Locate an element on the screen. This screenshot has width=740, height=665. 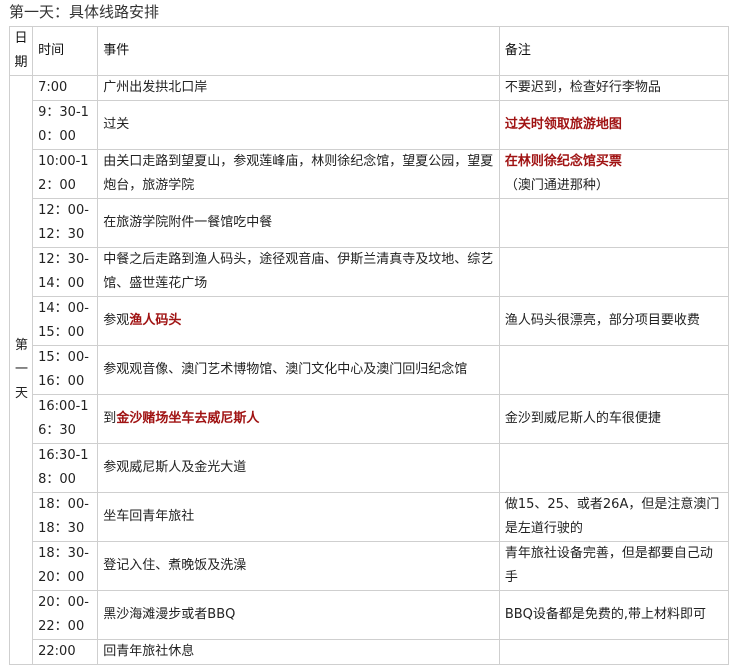
event-text: 登记入住、煮晚饭及洗澡 is located at coordinates (175, 565).